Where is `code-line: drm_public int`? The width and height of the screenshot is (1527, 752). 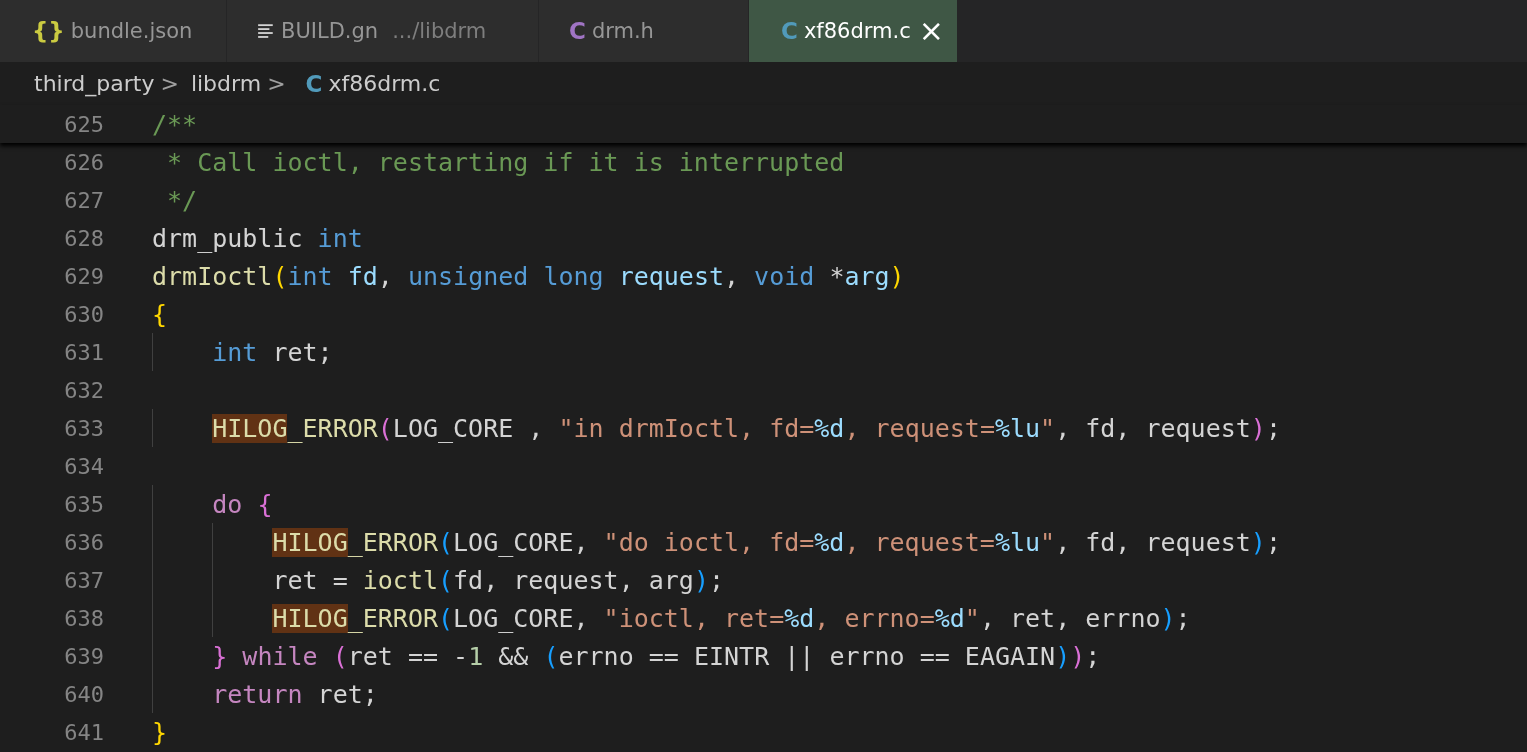 code-line: drm_public int is located at coordinates (257, 238).